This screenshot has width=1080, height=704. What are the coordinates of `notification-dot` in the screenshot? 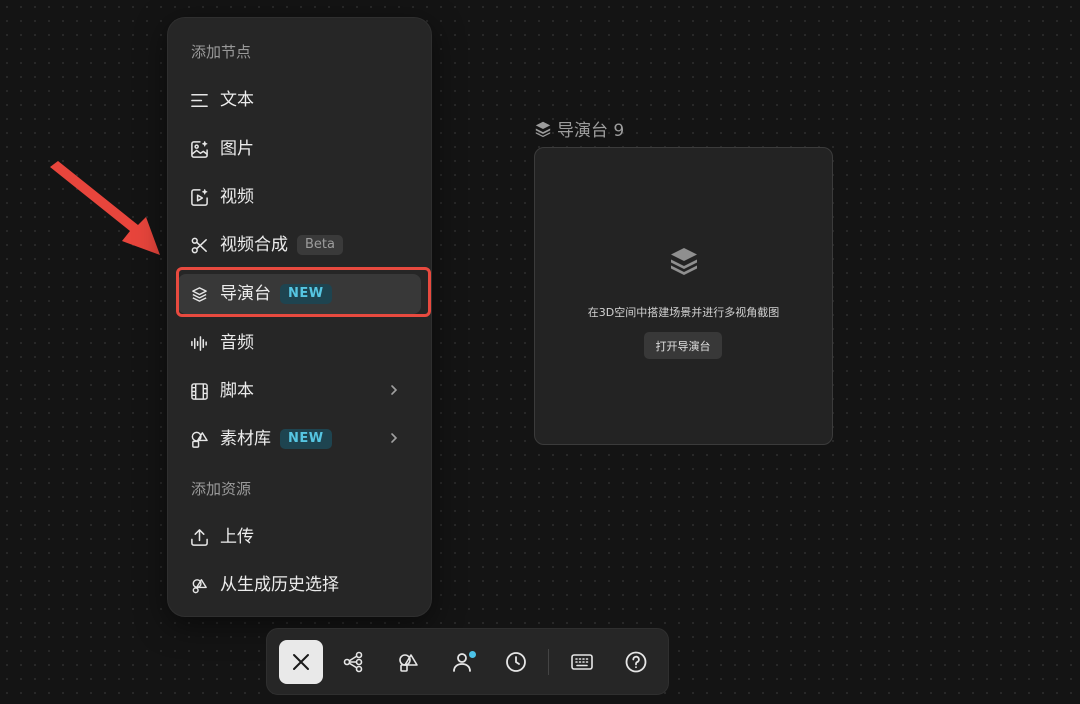 It's located at (472, 654).